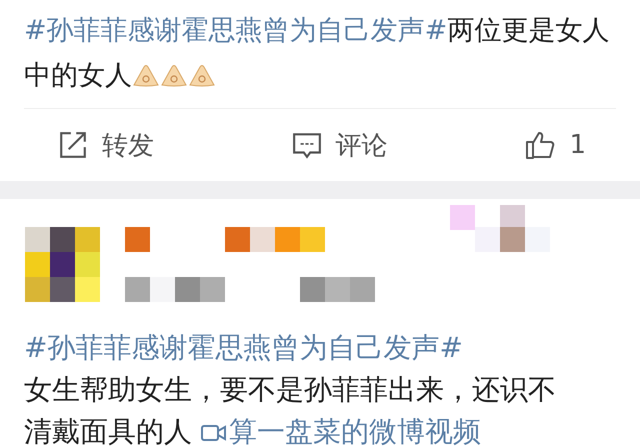  I want to click on comment-icon, so click(307, 145).